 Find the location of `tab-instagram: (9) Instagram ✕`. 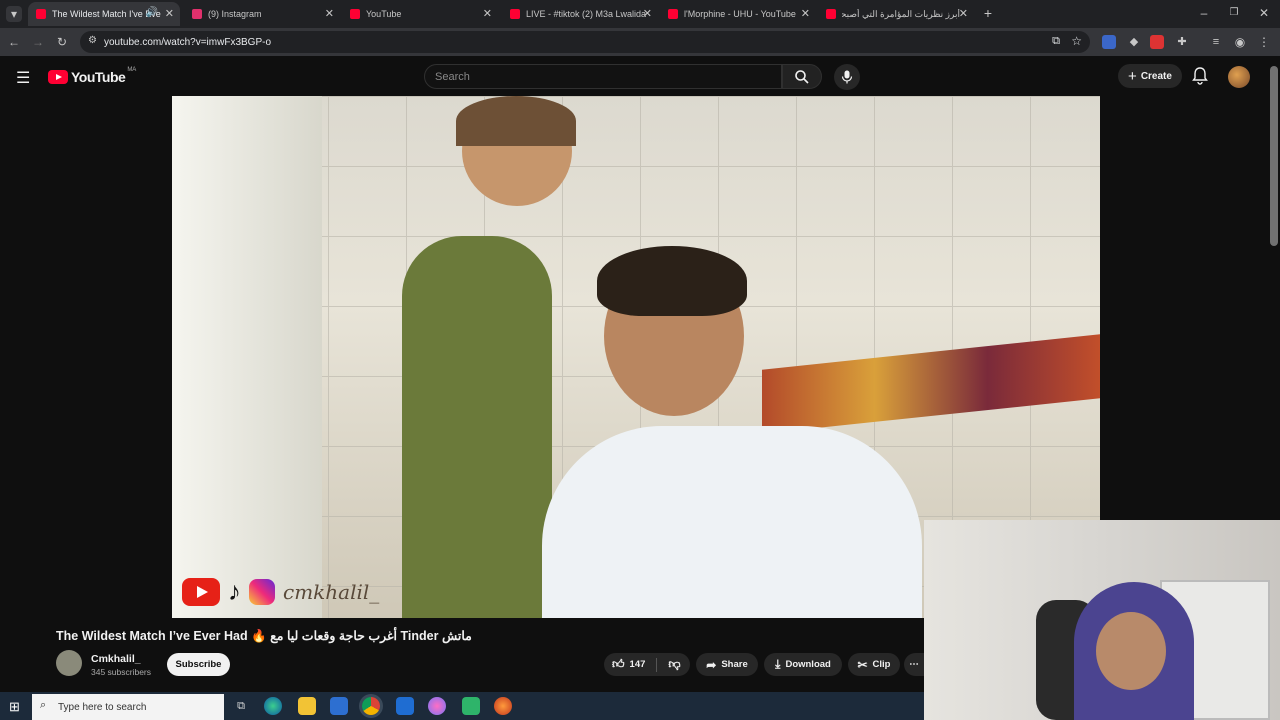

tab-instagram: (9) Instagram ✕ is located at coordinates (262, 14).